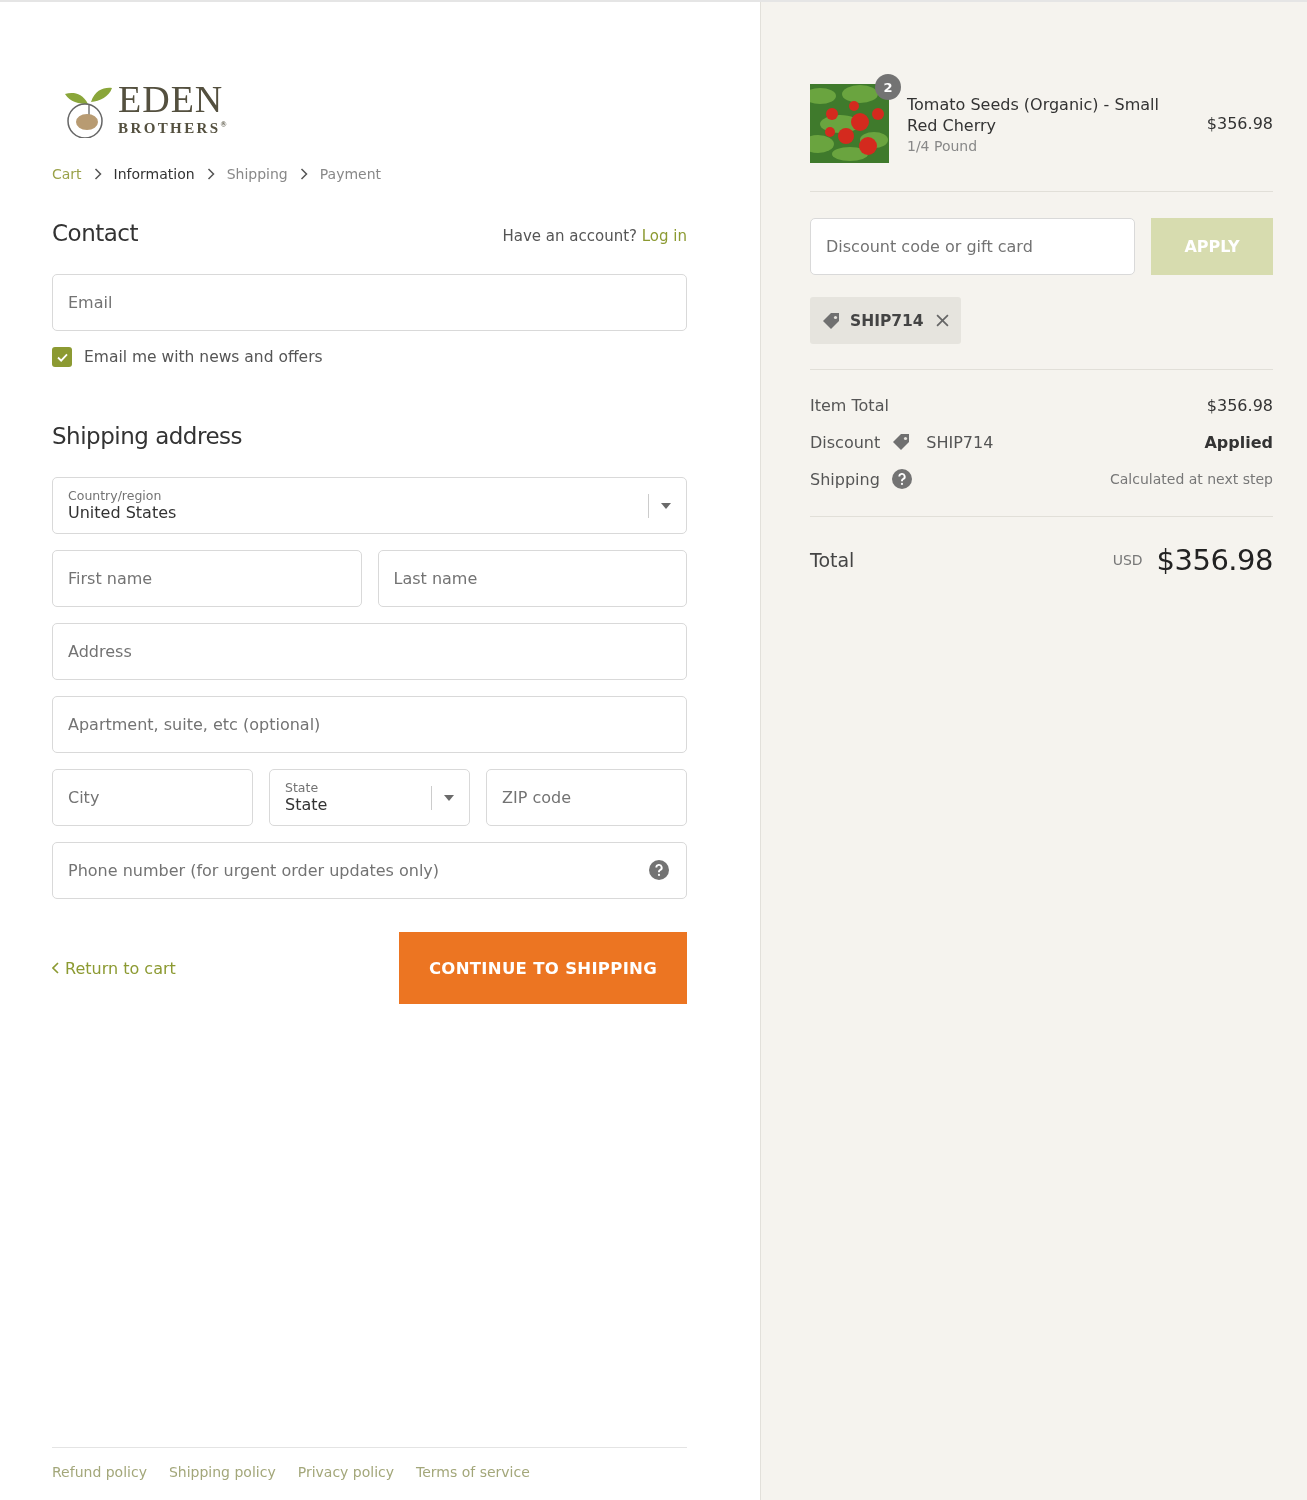 The image size is (1307, 1500). I want to click on remove-button, so click(942, 320).